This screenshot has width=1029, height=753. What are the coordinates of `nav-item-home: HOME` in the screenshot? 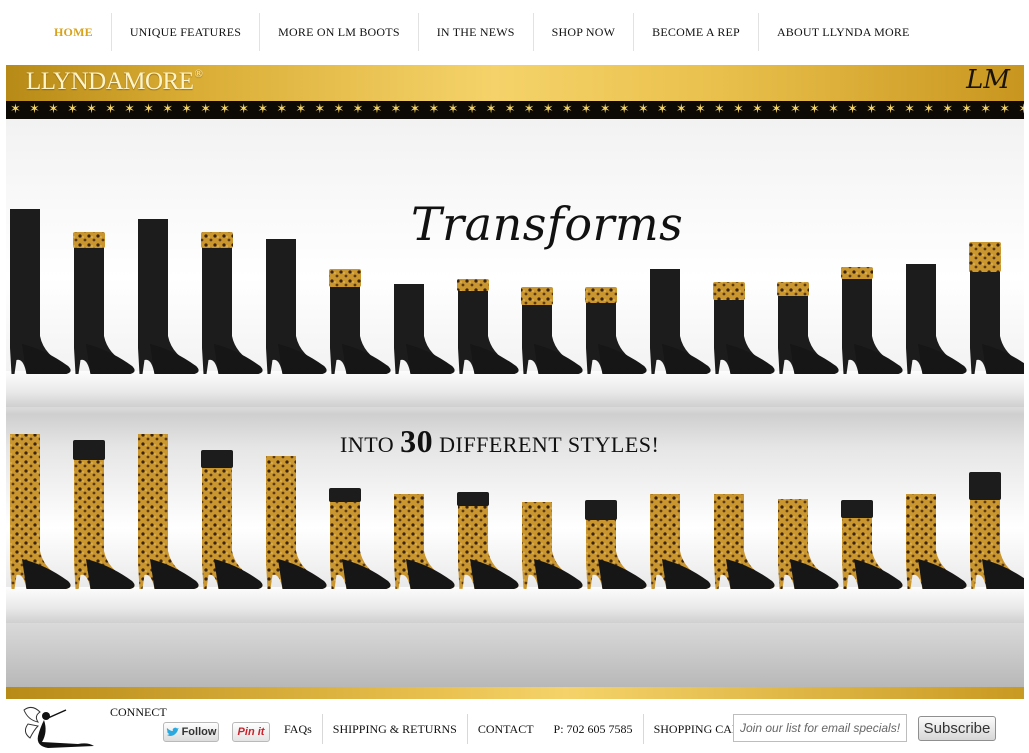 It's located at (74, 32).